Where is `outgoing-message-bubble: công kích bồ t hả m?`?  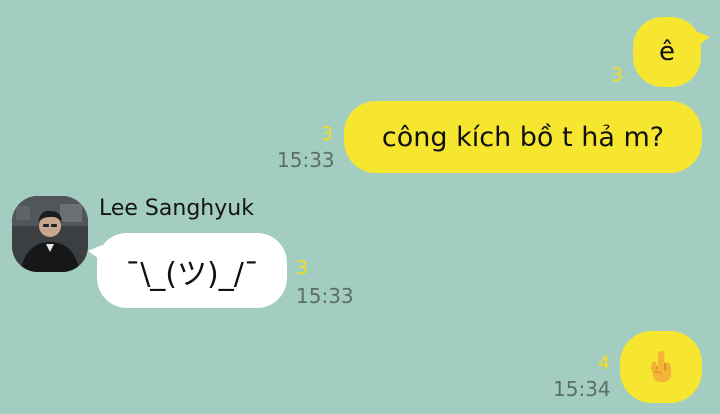 outgoing-message-bubble: công kích bồ t hả m? is located at coordinates (523, 137).